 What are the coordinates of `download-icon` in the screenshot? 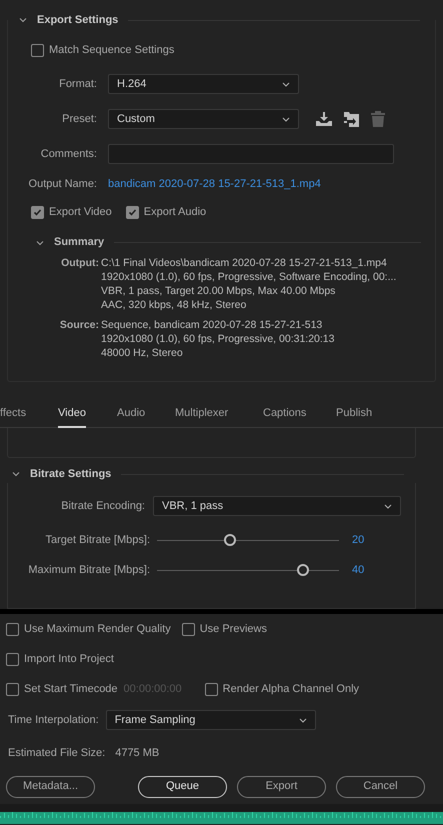 It's located at (324, 119).